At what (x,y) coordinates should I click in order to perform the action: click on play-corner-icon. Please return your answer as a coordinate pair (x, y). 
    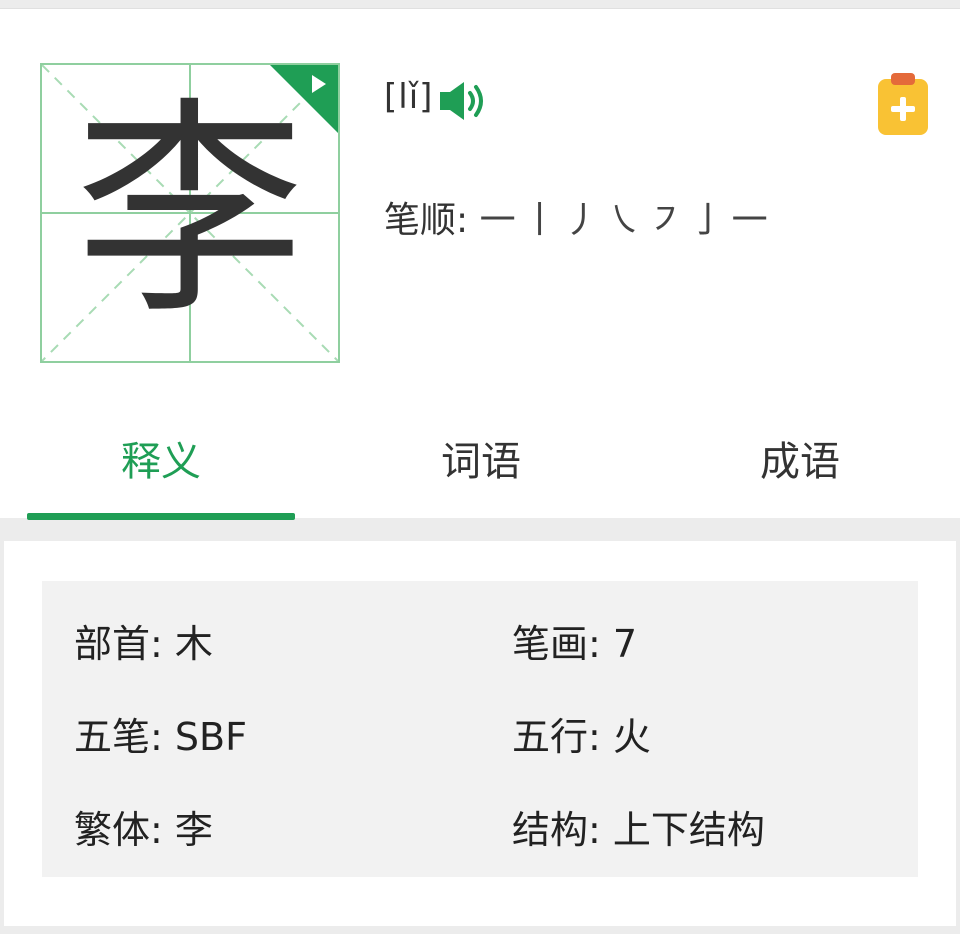
    Looking at the image, I should click on (304, 99).